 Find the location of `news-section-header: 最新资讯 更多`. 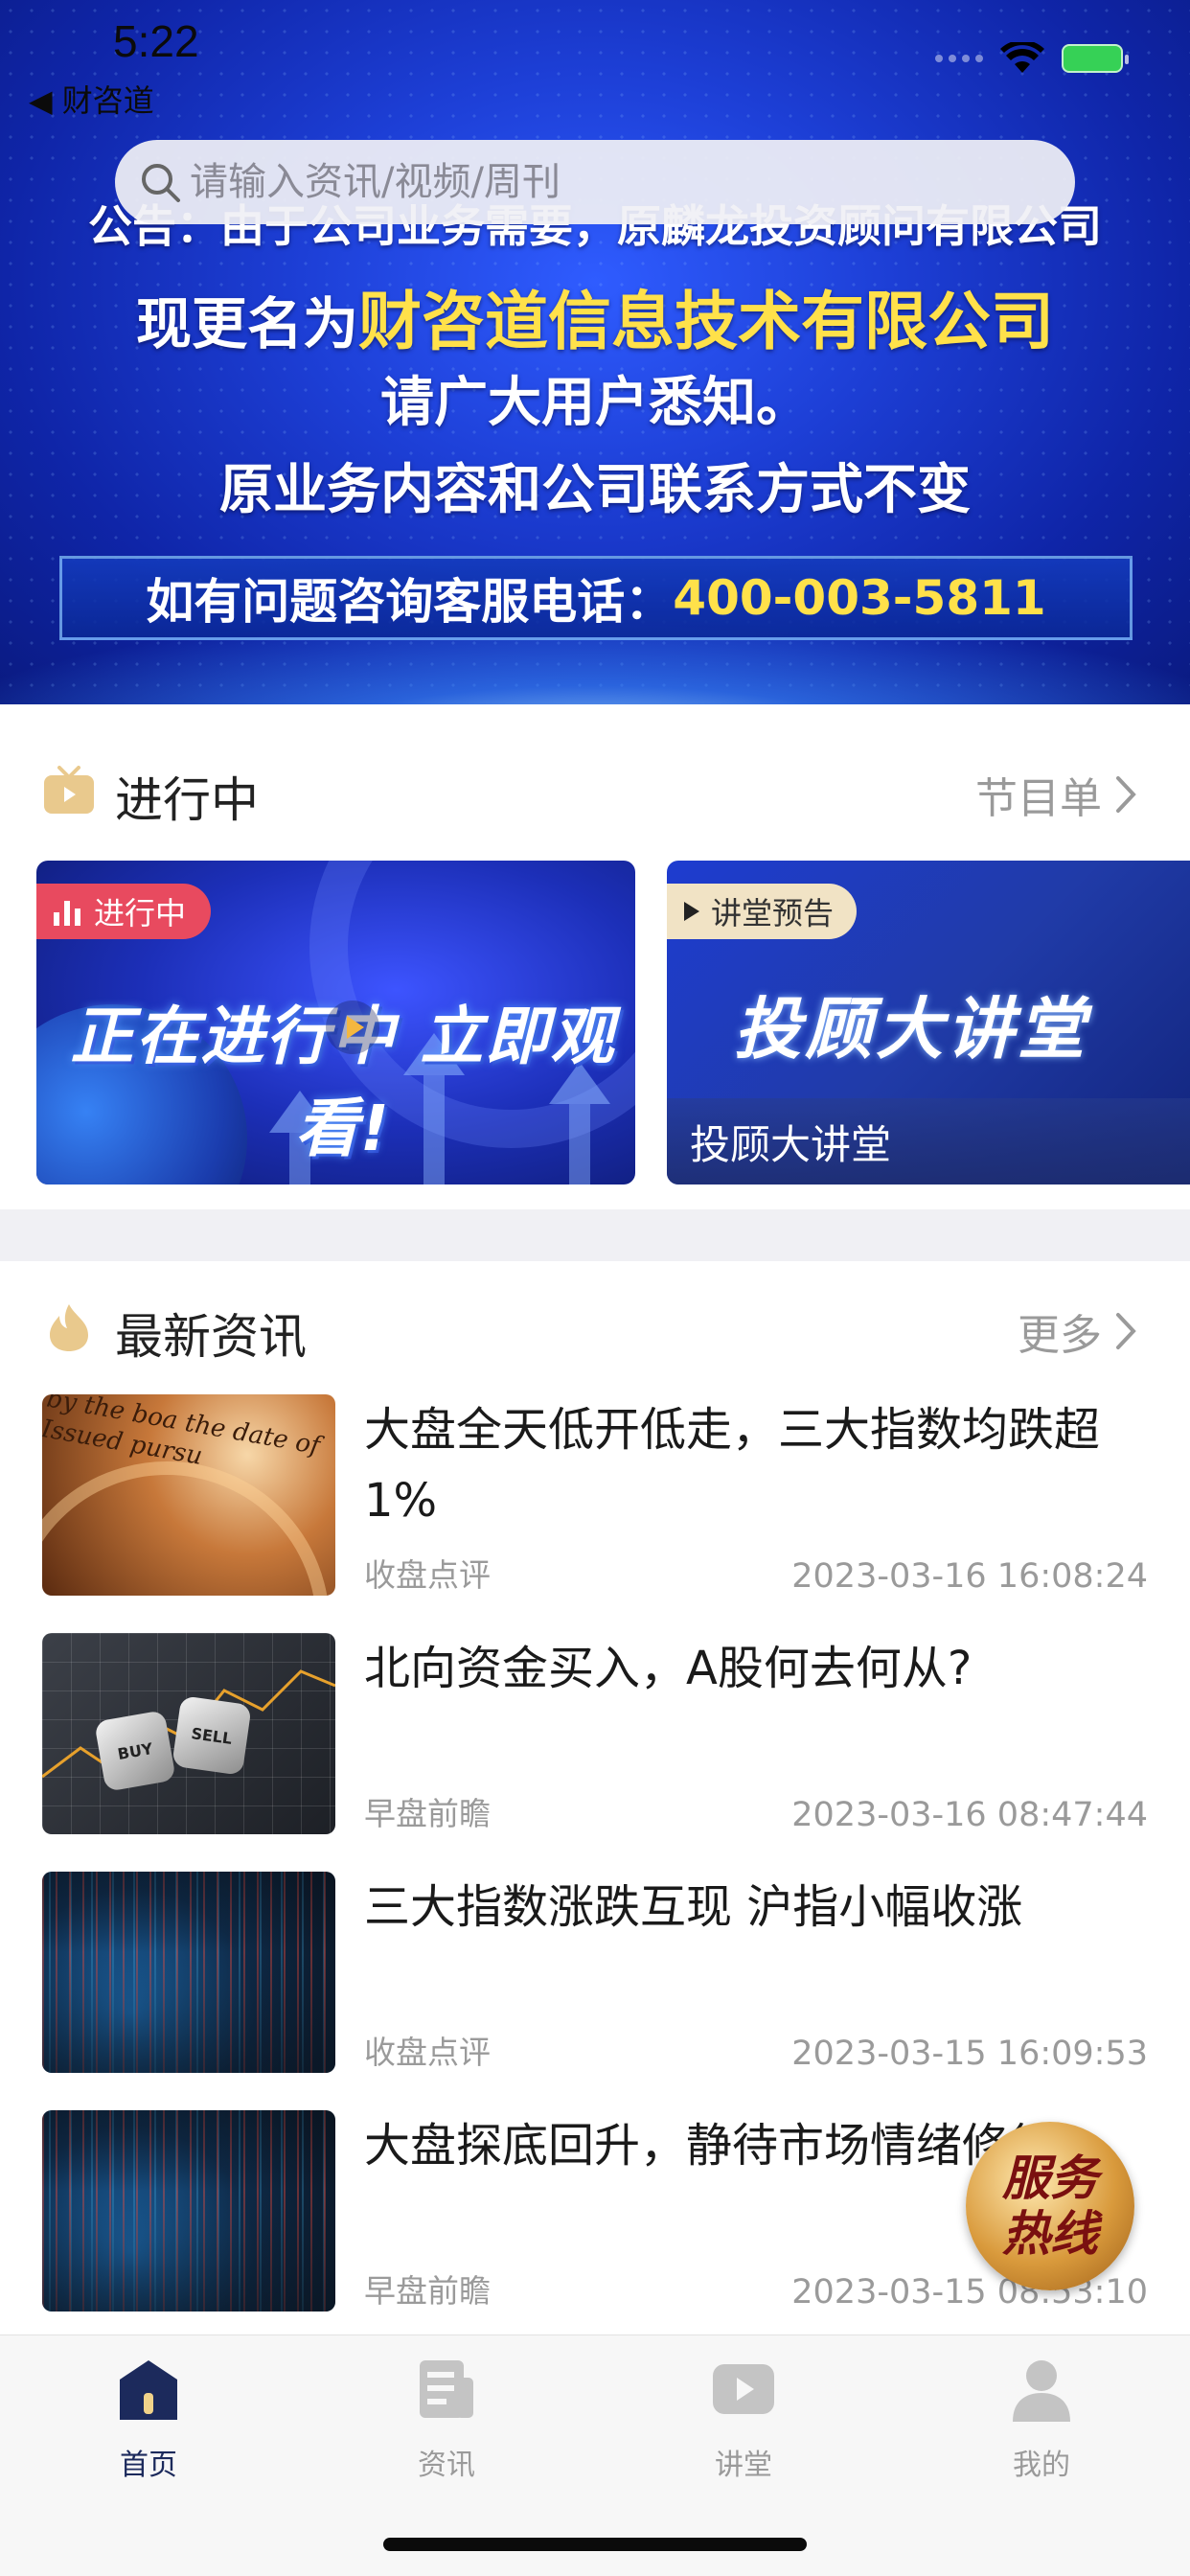

news-section-header: 最新资讯 更多 is located at coordinates (595, 1327).